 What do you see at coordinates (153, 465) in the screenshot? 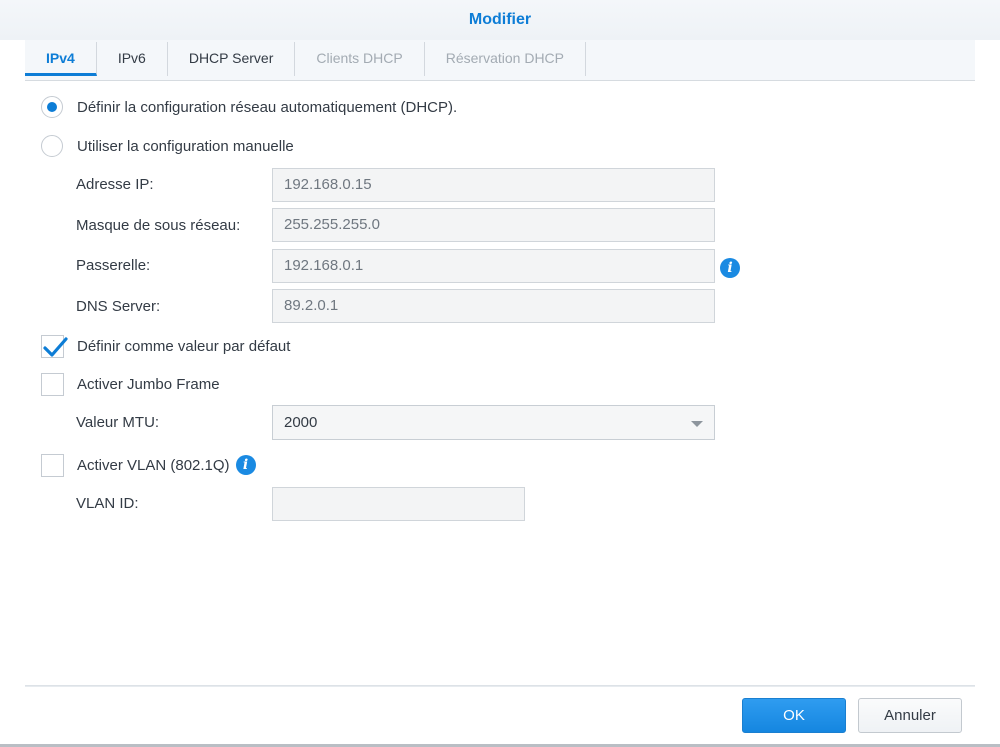
I see `vlan-label: Activer VLAN (802.1Q)` at bounding box center [153, 465].